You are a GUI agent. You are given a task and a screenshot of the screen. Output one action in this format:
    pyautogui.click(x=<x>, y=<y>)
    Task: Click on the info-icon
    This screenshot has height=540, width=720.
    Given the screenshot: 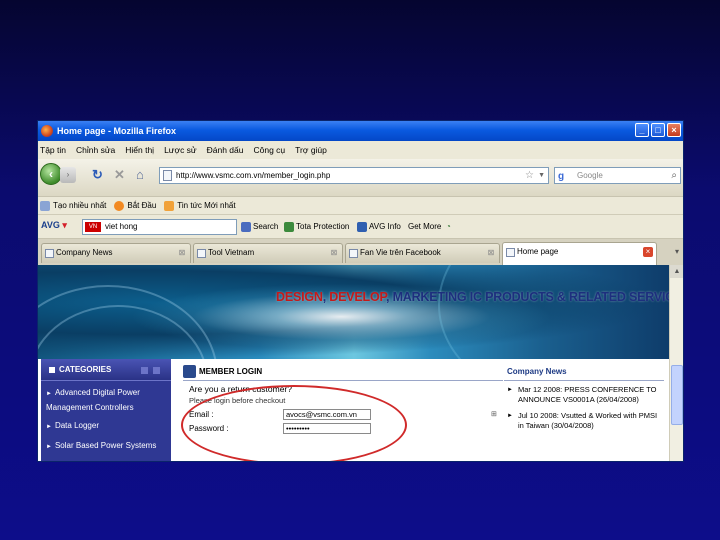 What is the action you would take?
    pyautogui.click(x=362, y=226)
    